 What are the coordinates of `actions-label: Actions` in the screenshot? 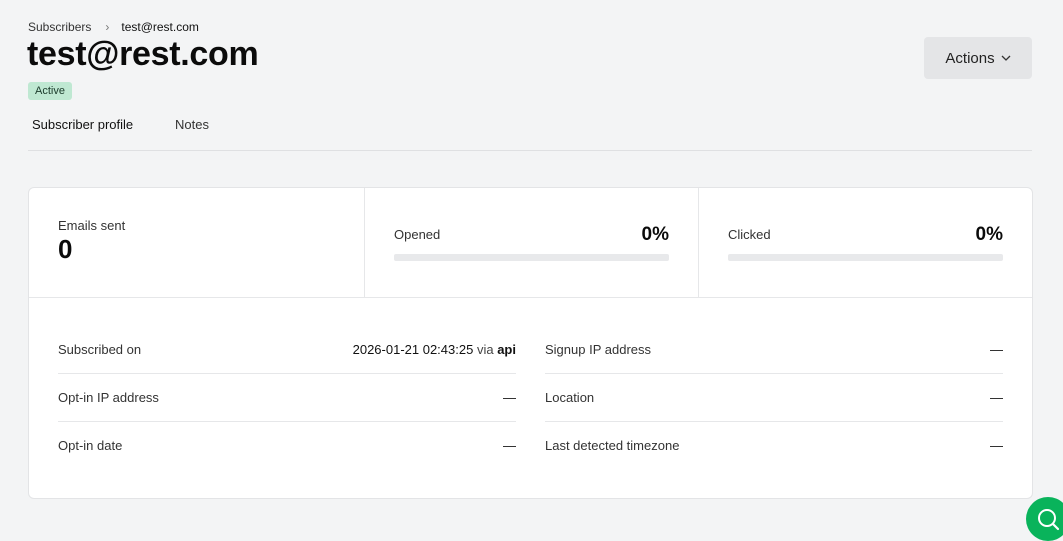 It's located at (970, 58).